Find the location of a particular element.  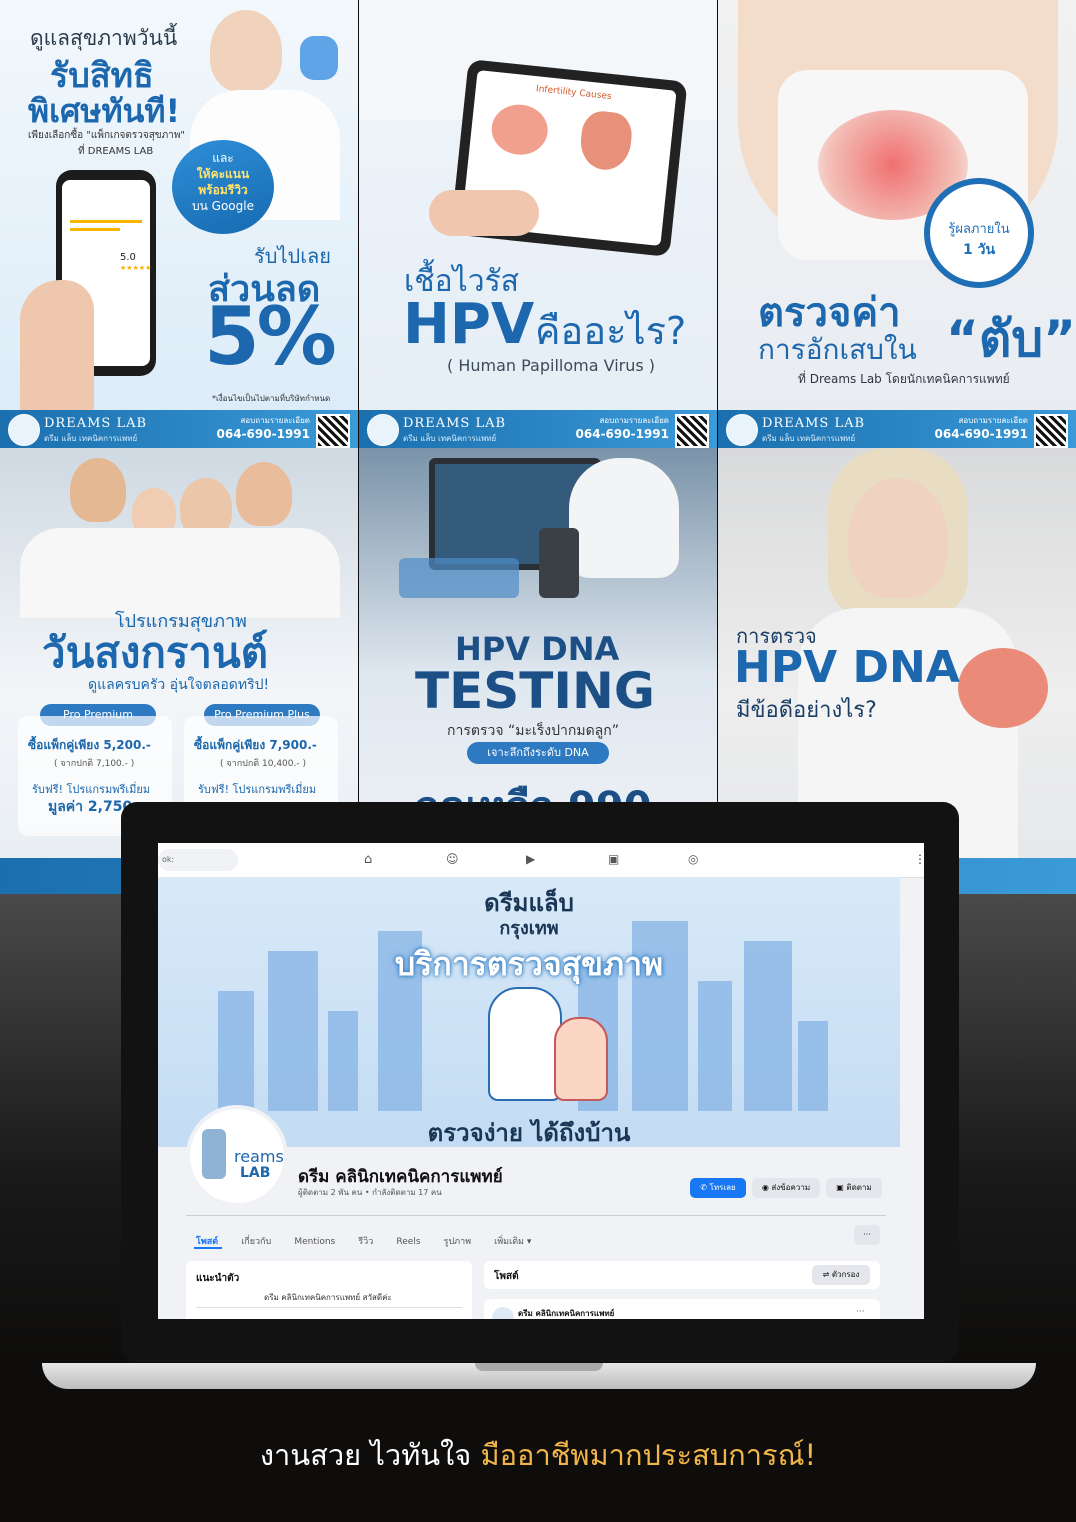

tile1-percent: 5% is located at coordinates (270, 336).